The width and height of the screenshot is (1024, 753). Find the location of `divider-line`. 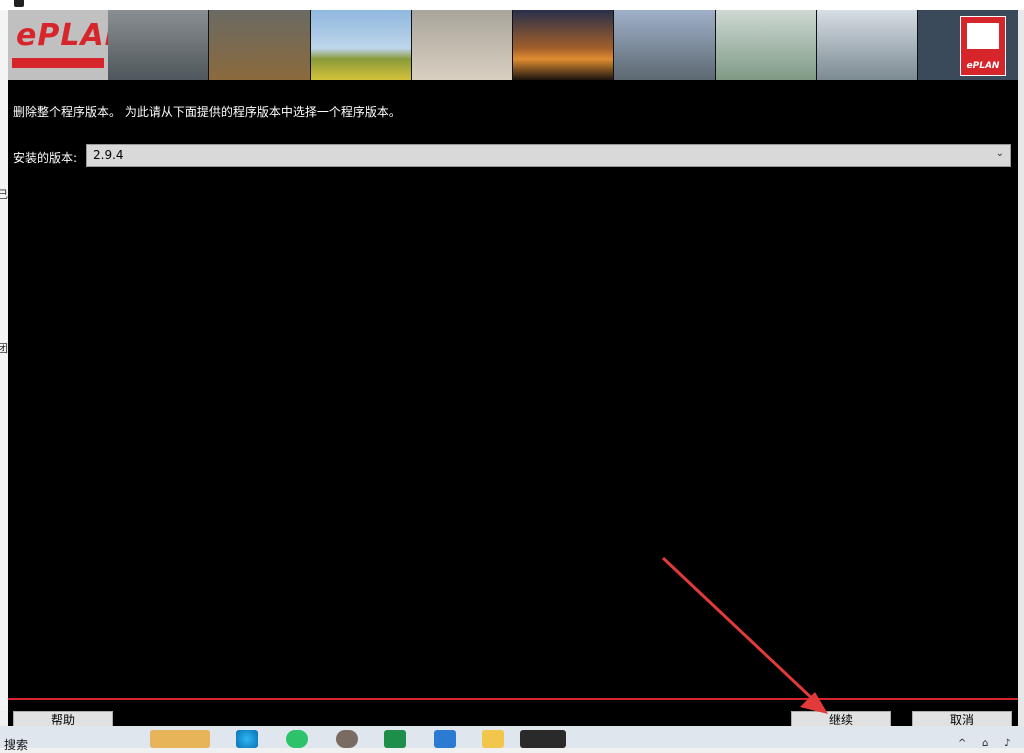

divider-line is located at coordinates (513, 699).